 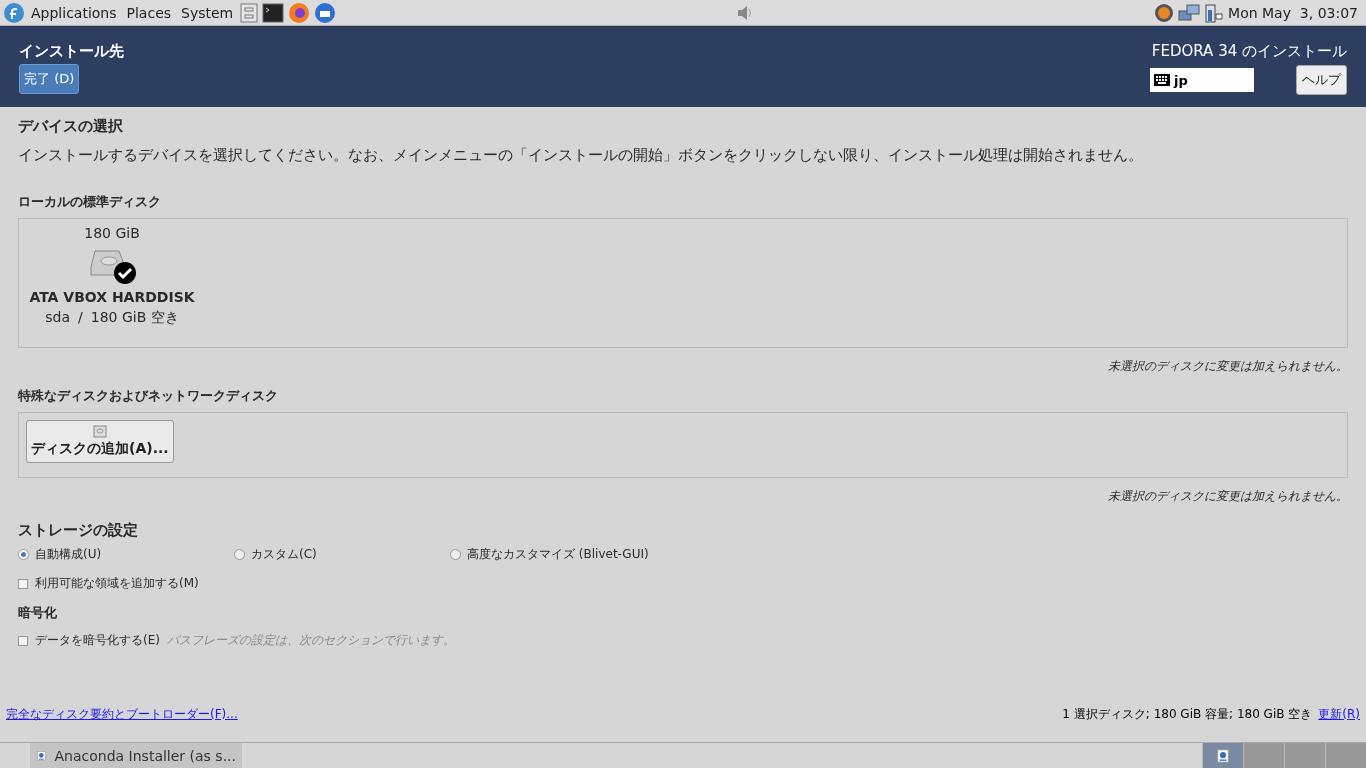 What do you see at coordinates (71, 126) in the screenshot?
I see `section-heading: デバイスの選択` at bounding box center [71, 126].